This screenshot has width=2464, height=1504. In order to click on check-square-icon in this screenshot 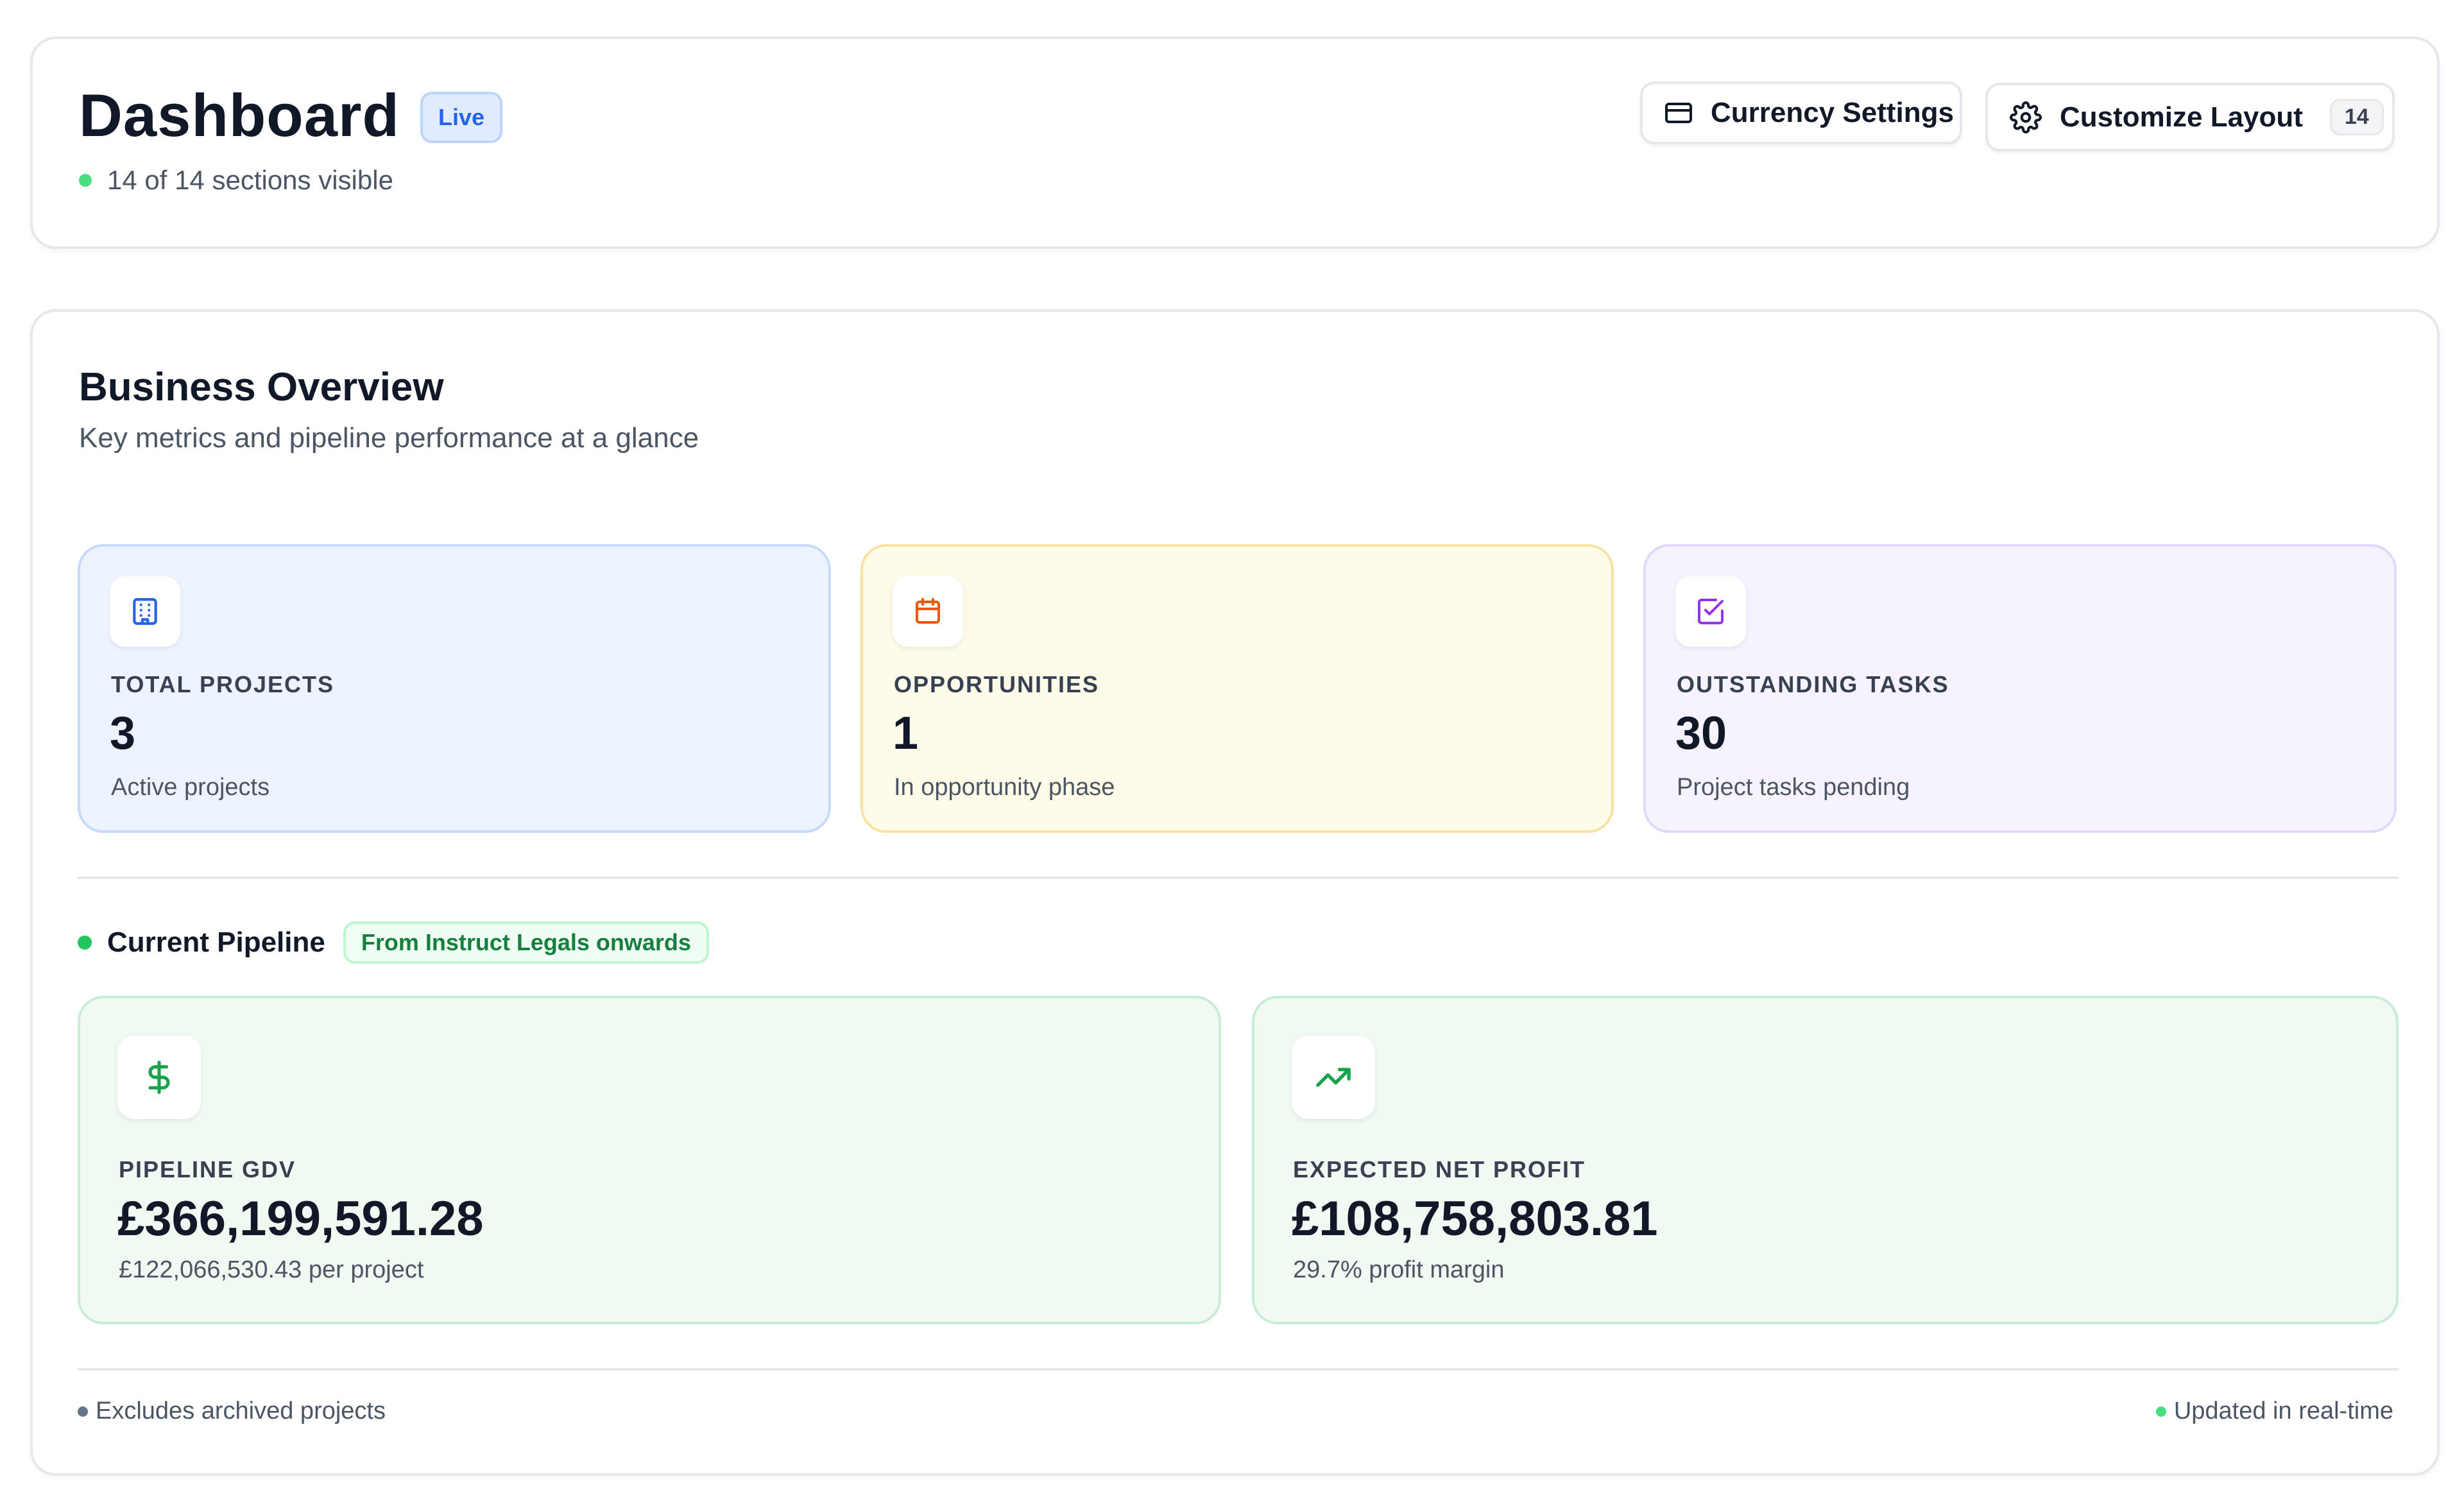, I will do `click(1711, 611)`.